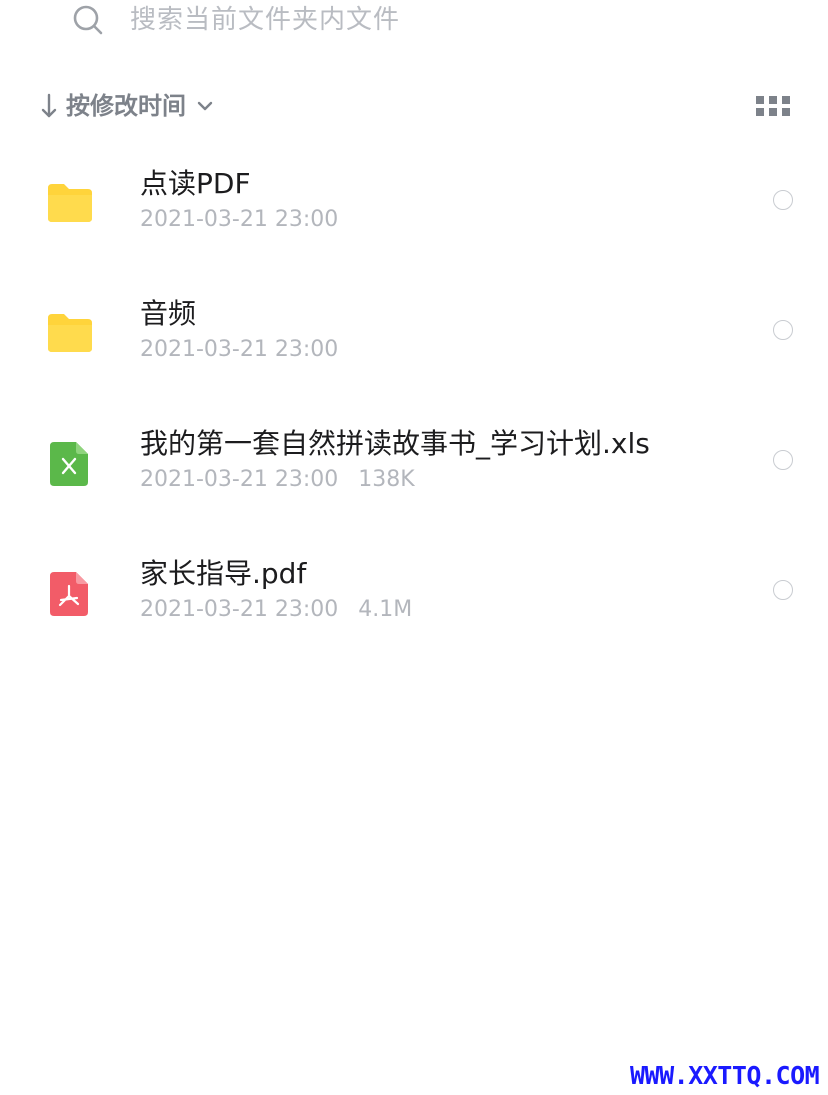 The image size is (828, 1095). I want to click on file-meta: 2021-03-21 23:00 138K, so click(277, 480).